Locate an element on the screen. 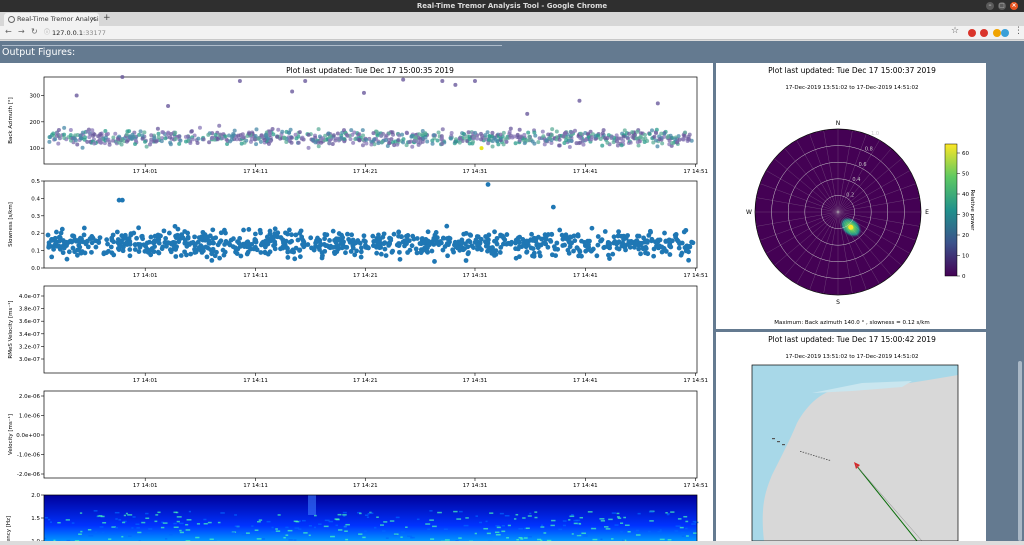 The width and height of the screenshot is (1024, 545). tab-tremor-tool: Real-Time Tremor Analysis × is located at coordinates (51, 19).